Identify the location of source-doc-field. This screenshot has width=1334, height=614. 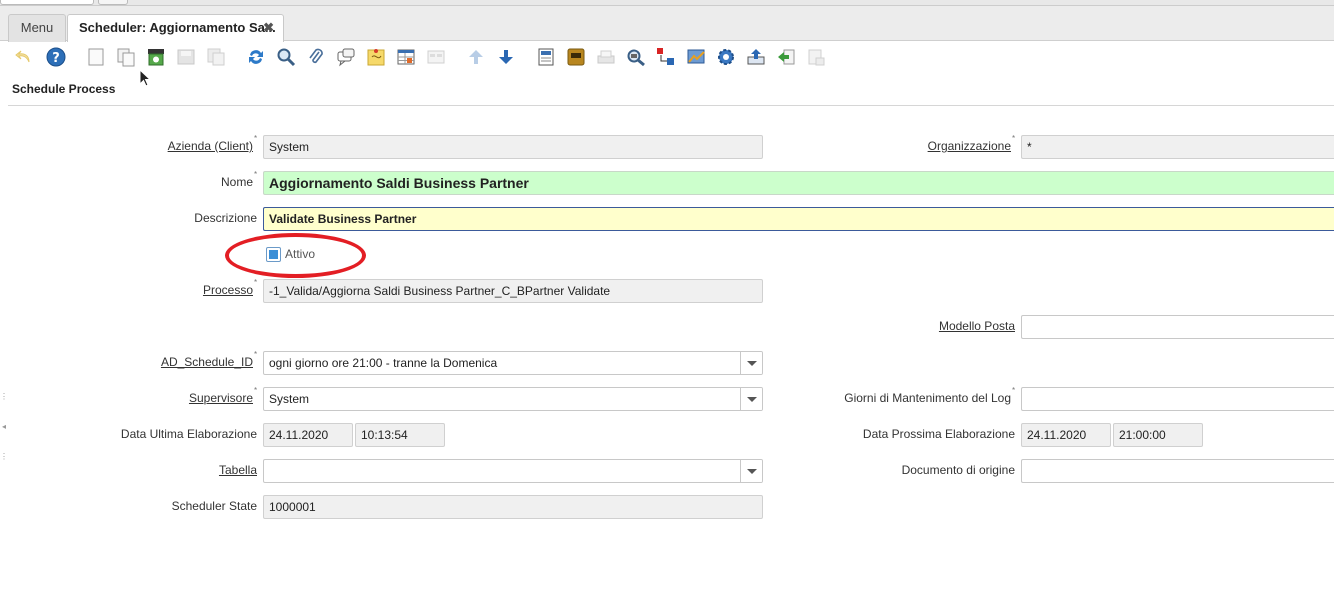
(1177, 471).